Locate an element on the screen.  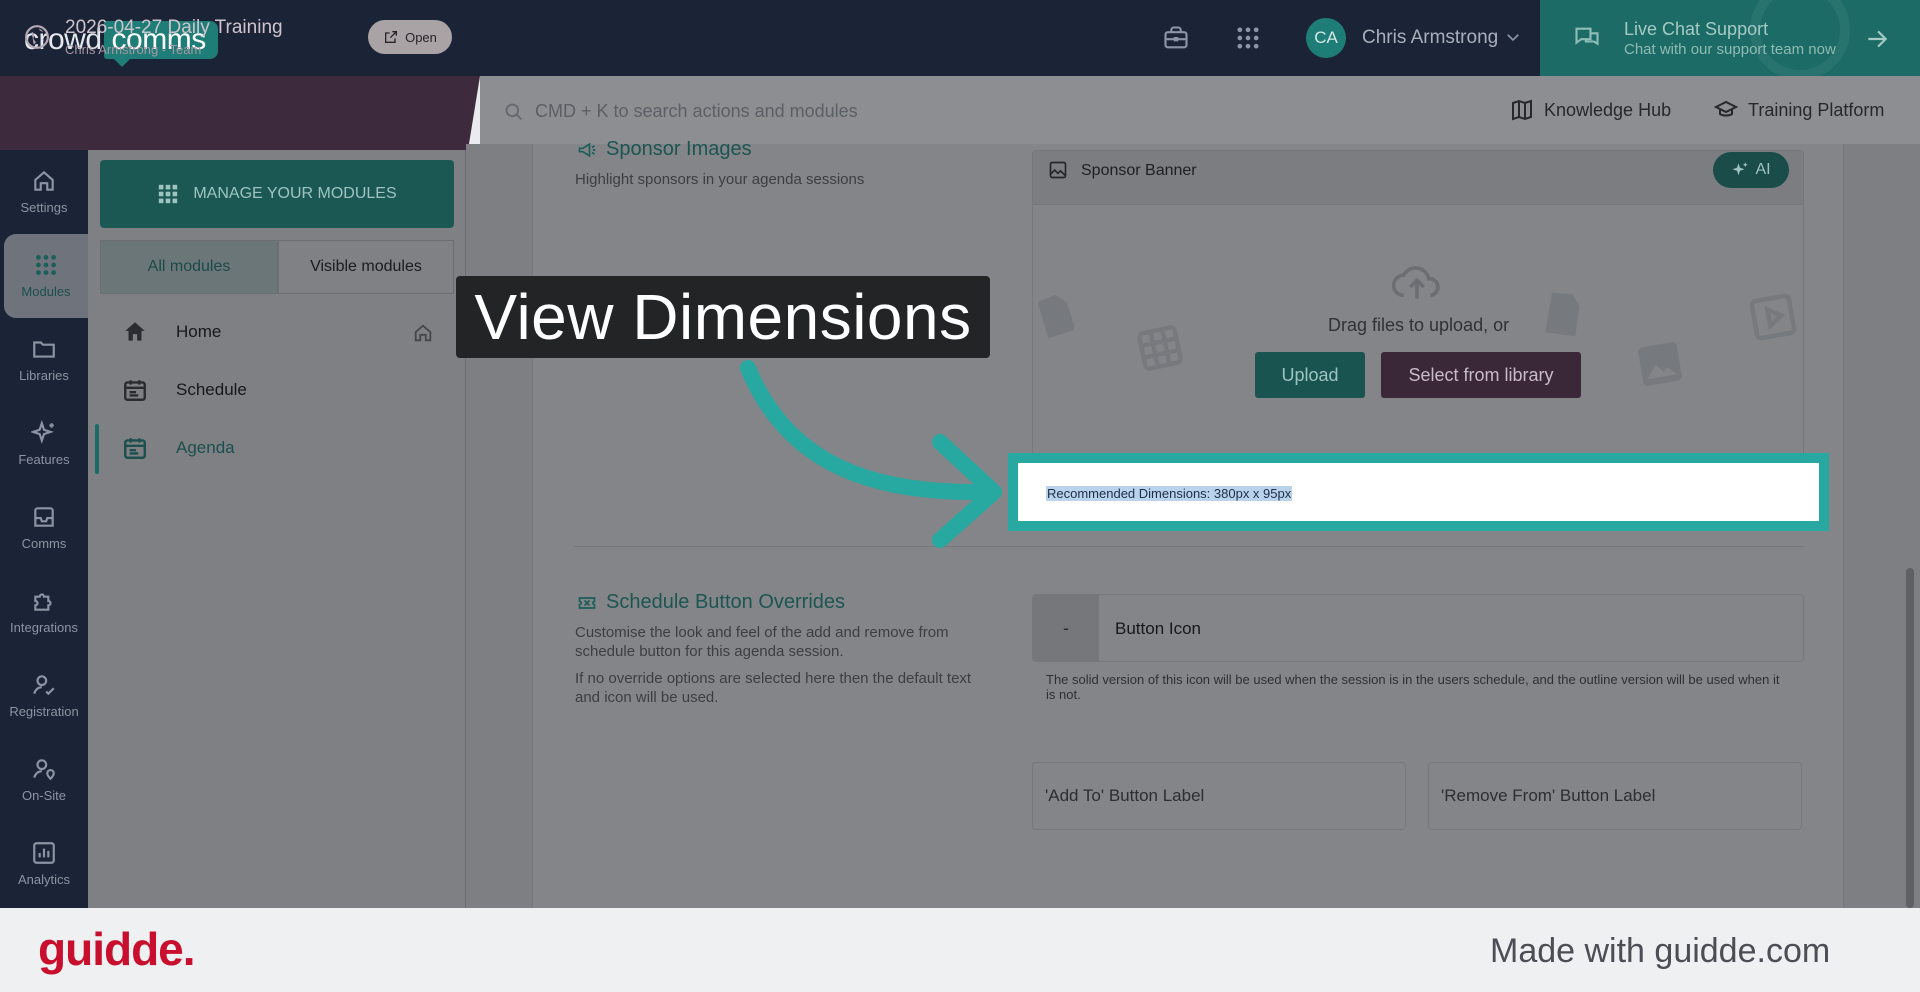
manage-modules-button: MANAGE YOUR MODULES is located at coordinates (277, 194).